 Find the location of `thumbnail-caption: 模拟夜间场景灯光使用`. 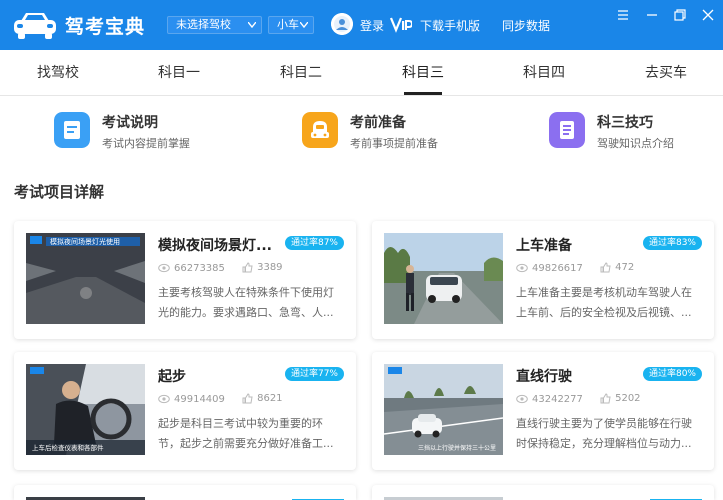

thumbnail-caption: 模拟夜间场景灯光使用 is located at coordinates (85, 241).